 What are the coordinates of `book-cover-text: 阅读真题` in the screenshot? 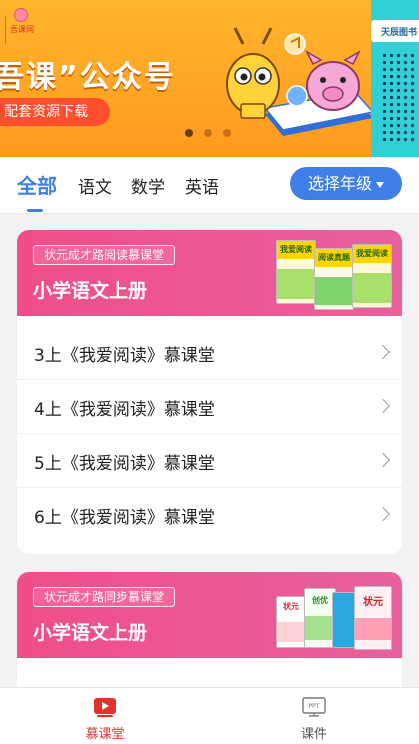 It's located at (334, 258).